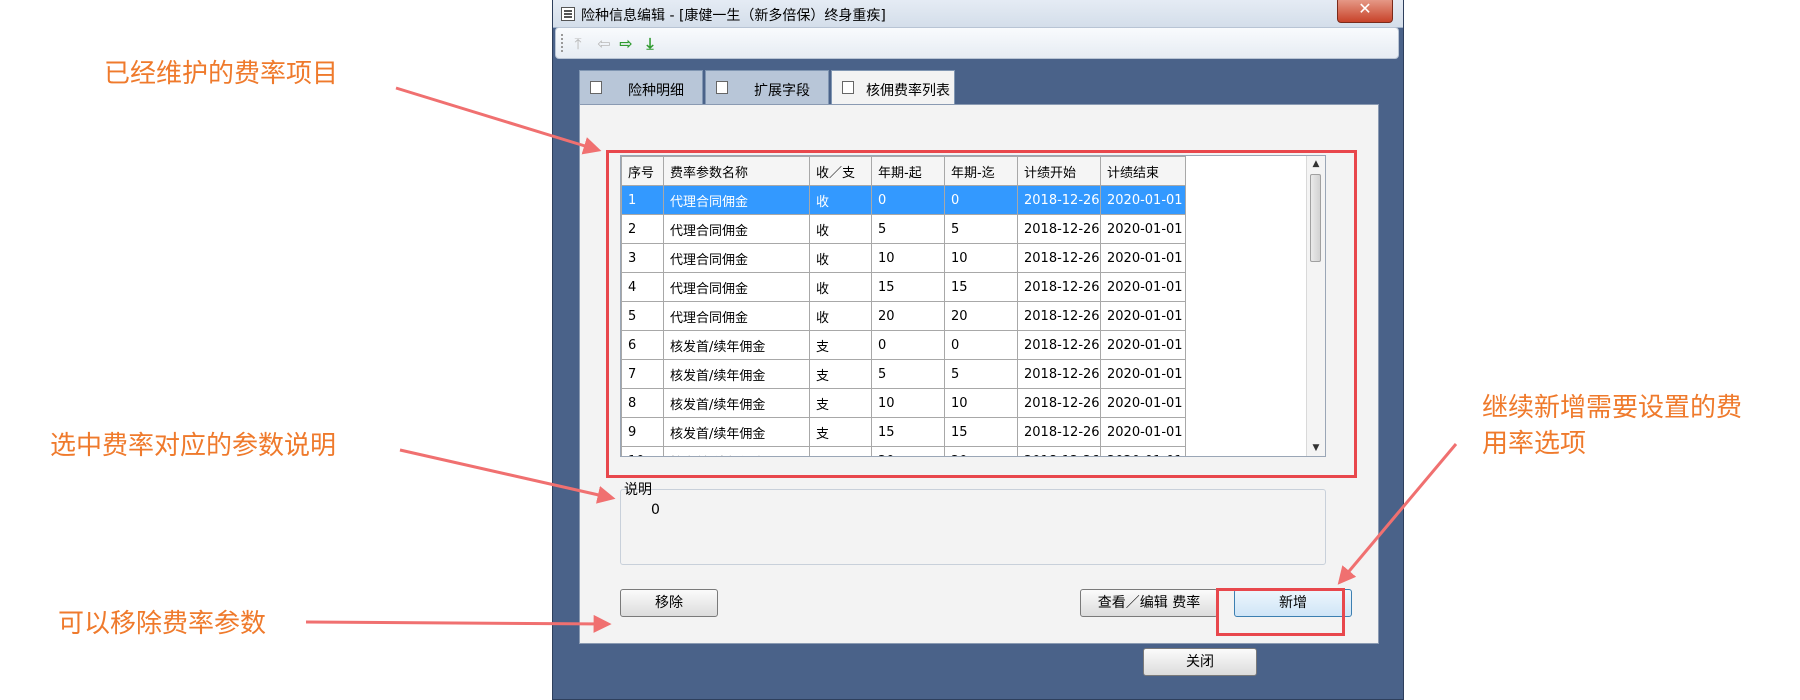  I want to click on arrow-to-remove, so click(458, 623).